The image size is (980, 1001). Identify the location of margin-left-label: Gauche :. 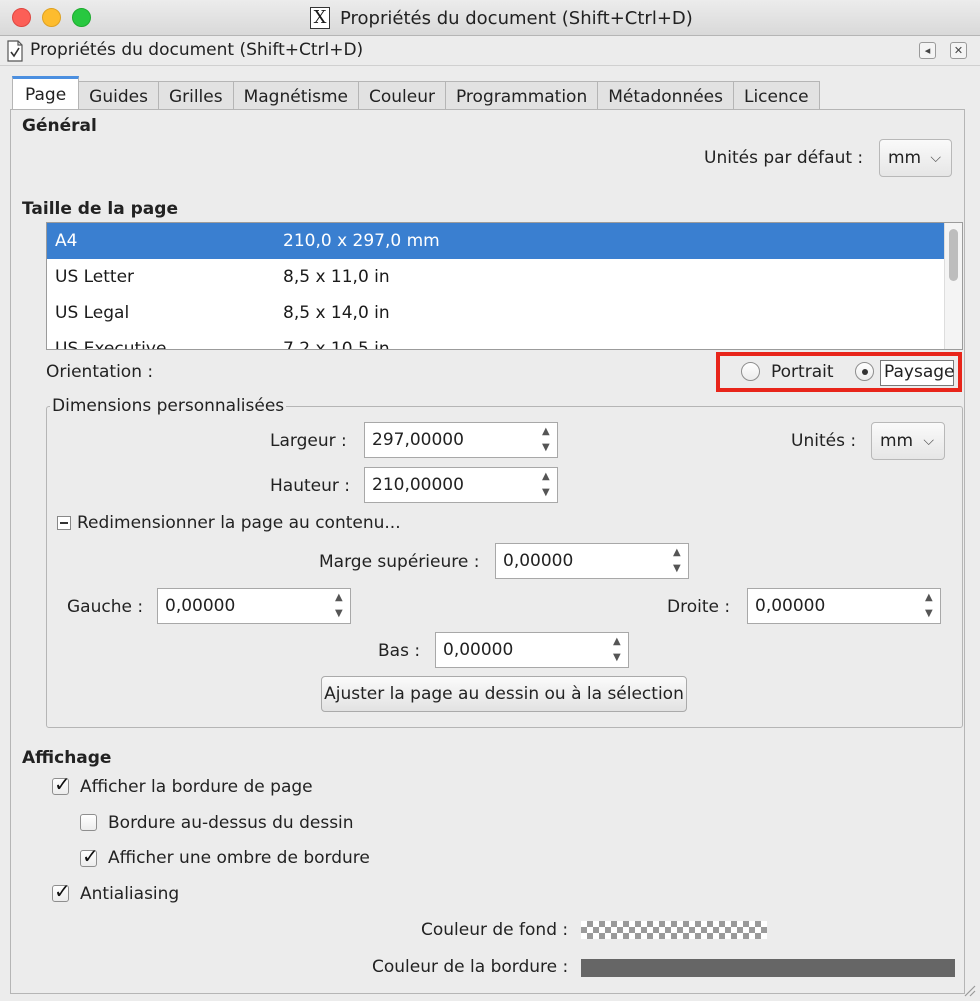
(105, 607).